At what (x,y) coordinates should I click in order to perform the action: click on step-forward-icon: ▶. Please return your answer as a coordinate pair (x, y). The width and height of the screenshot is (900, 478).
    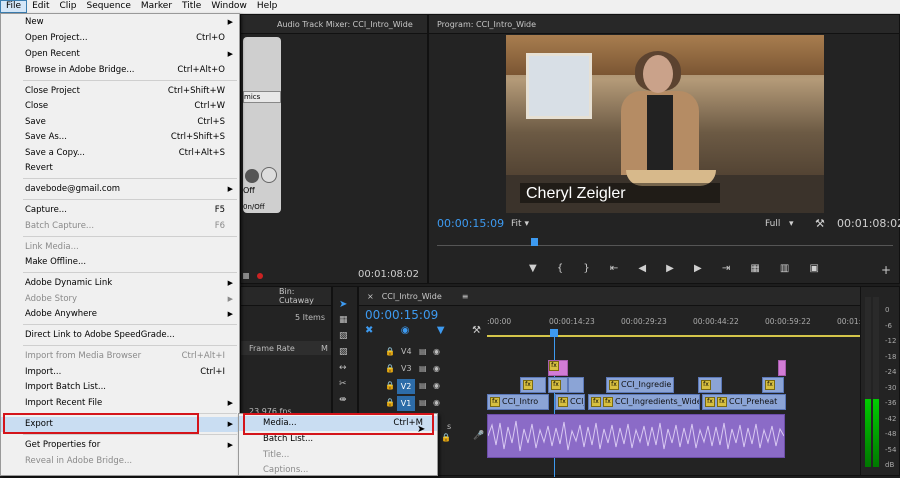
    Looking at the image, I should click on (698, 270).